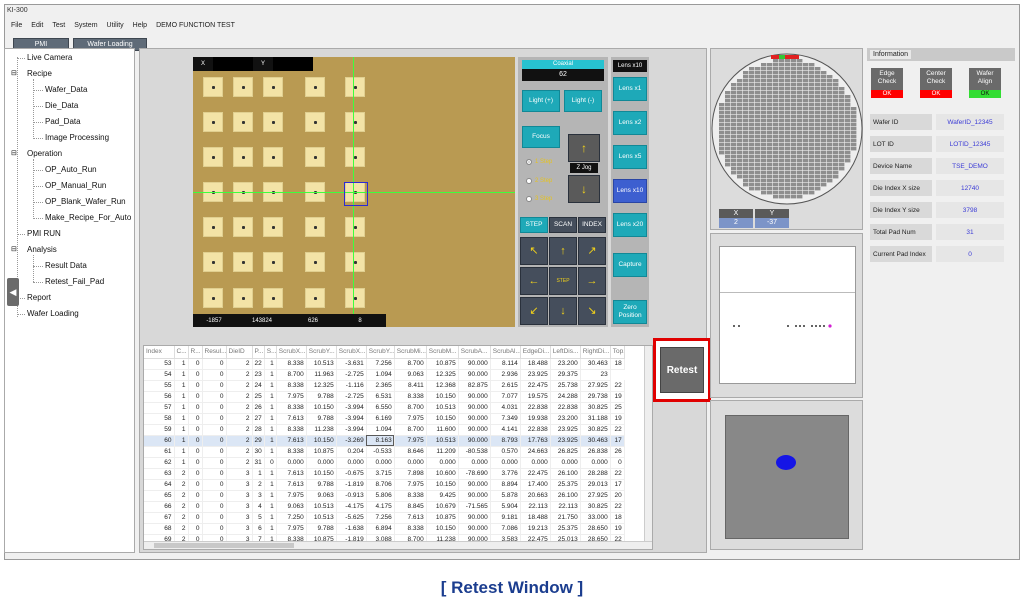 The image size is (1024, 611). What do you see at coordinates (535, 419) in the screenshot?
I see `table-cell: 19.938` at bounding box center [535, 419].